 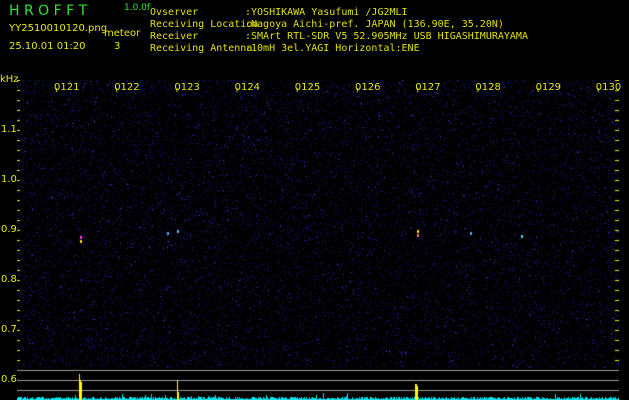 I want to click on info-value-antenna: :10mH 3el.YAGI Horizontal:ENE, so click(x=332, y=48).